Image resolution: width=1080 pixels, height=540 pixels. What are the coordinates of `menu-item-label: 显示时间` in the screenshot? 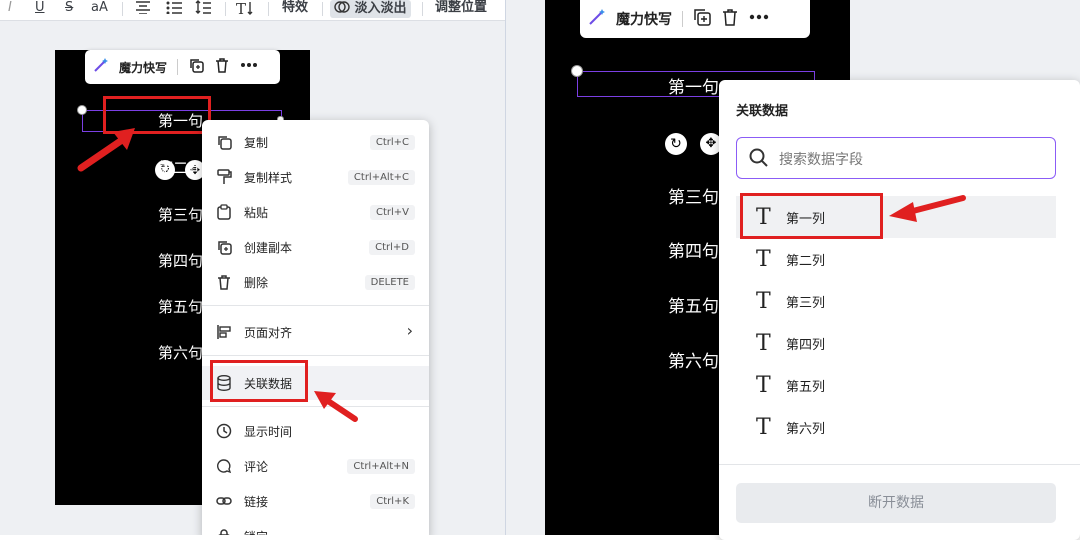 It's located at (268, 431).